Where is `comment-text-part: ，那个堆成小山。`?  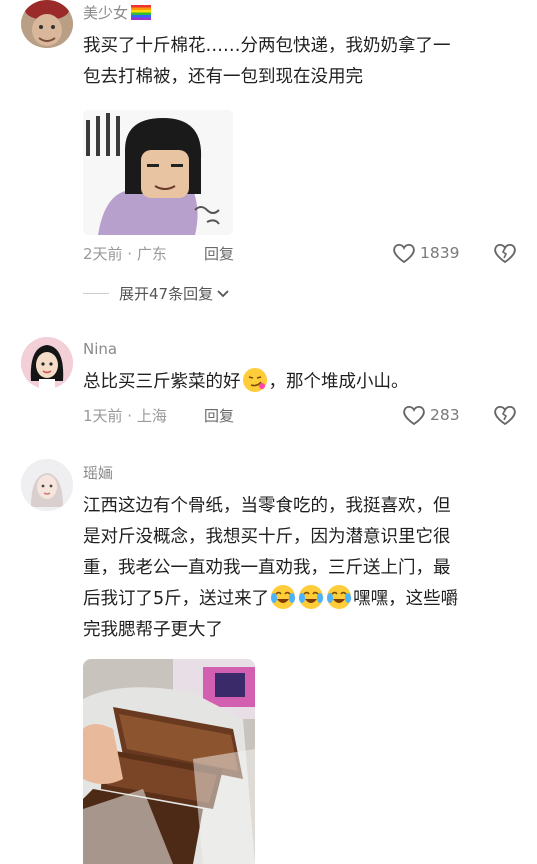
comment-text-part: ，那个堆成小山。 is located at coordinates (338, 382).